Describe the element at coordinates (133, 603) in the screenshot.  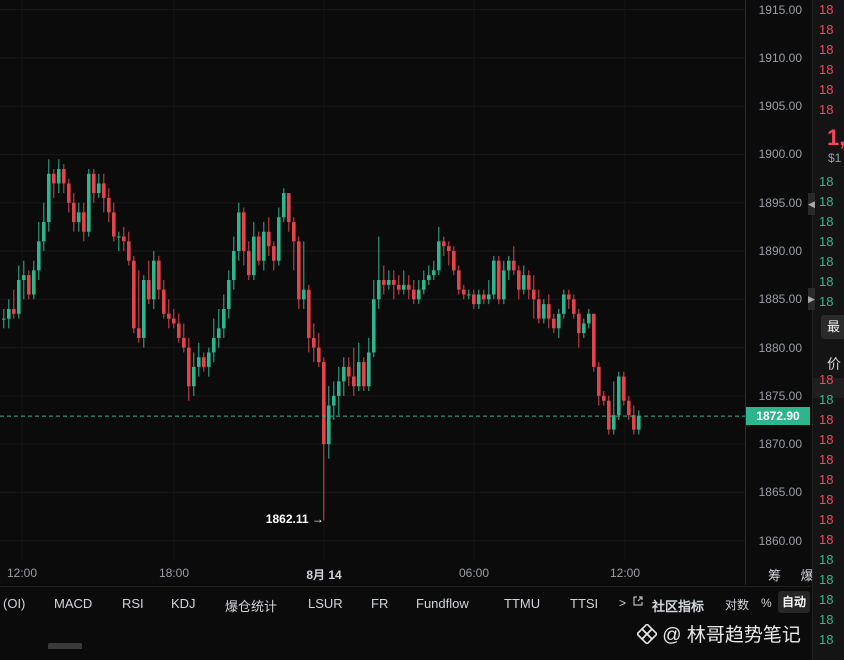
I see `indicator-rsi: RSI` at that location.